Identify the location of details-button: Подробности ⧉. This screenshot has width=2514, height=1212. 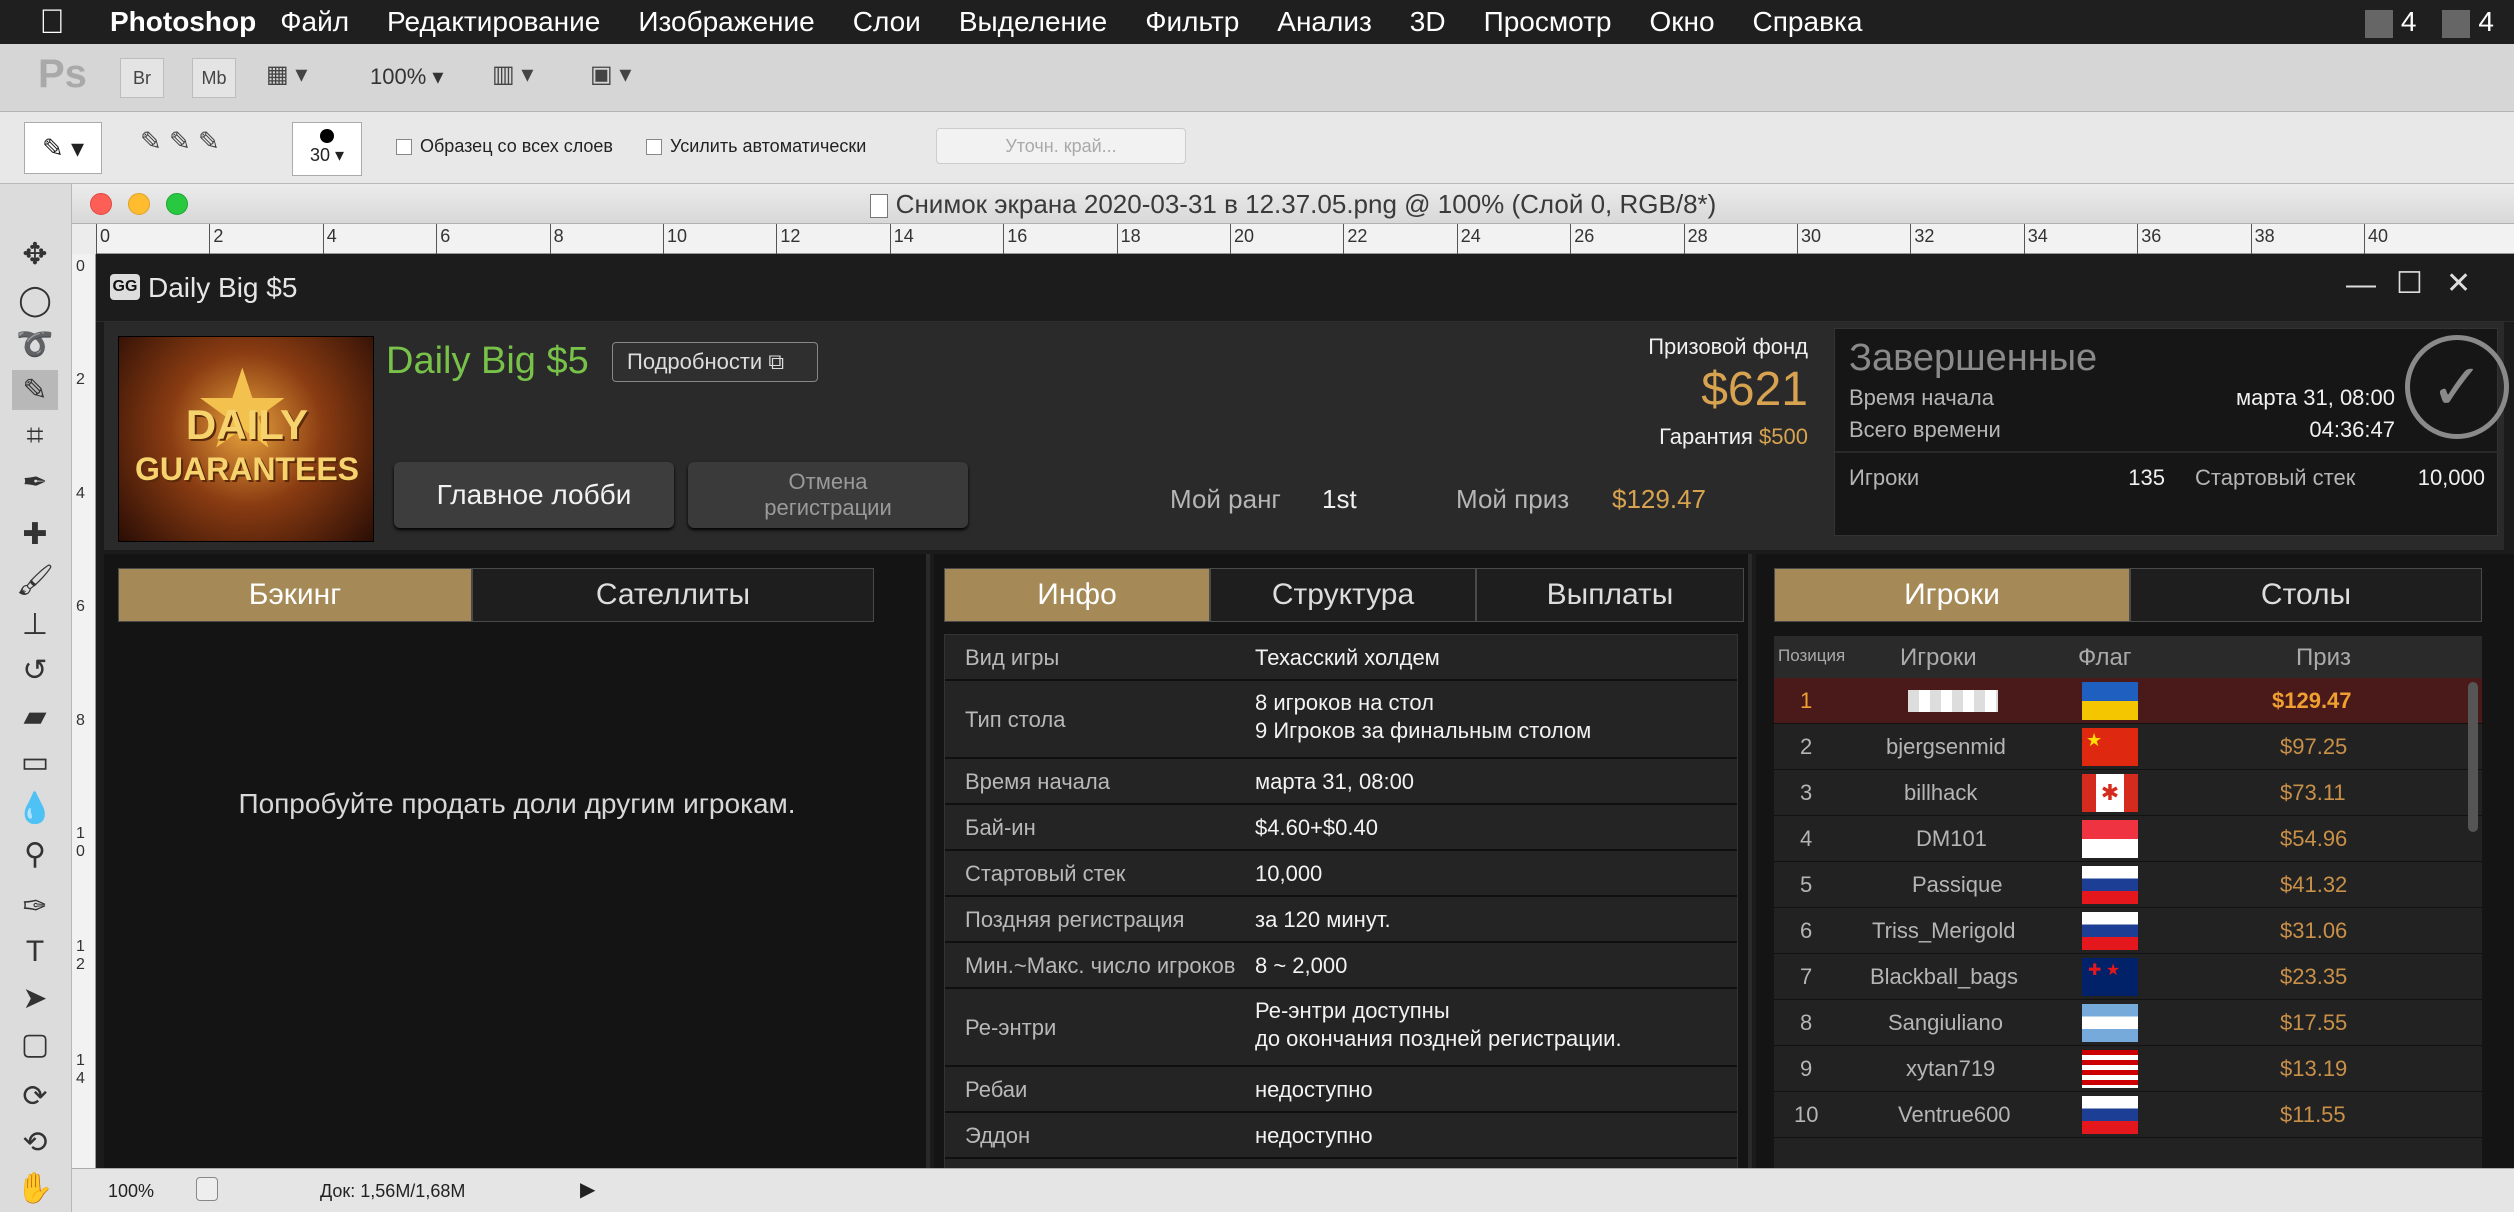
(715, 362).